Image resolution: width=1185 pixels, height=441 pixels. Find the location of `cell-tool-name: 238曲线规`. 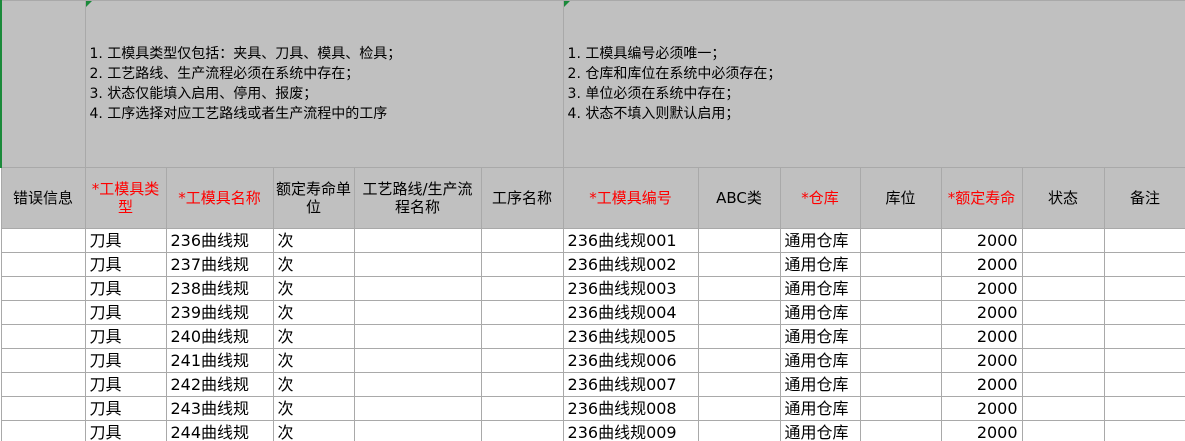

cell-tool-name: 238曲线规 is located at coordinates (219, 288).